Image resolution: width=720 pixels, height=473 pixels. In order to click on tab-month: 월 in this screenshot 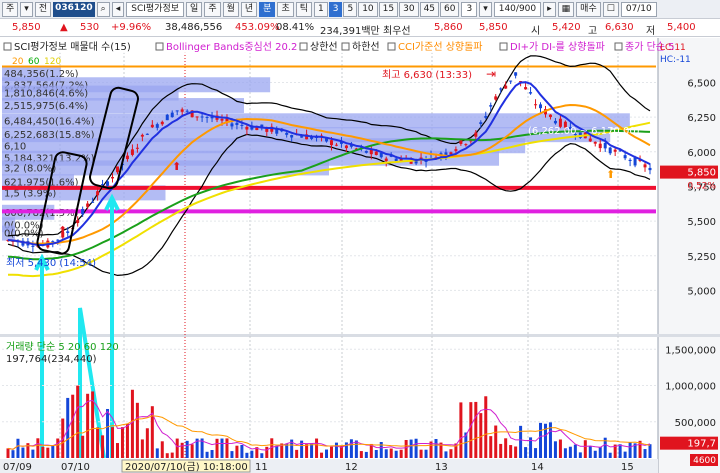, I will do `click(230, 9)`.